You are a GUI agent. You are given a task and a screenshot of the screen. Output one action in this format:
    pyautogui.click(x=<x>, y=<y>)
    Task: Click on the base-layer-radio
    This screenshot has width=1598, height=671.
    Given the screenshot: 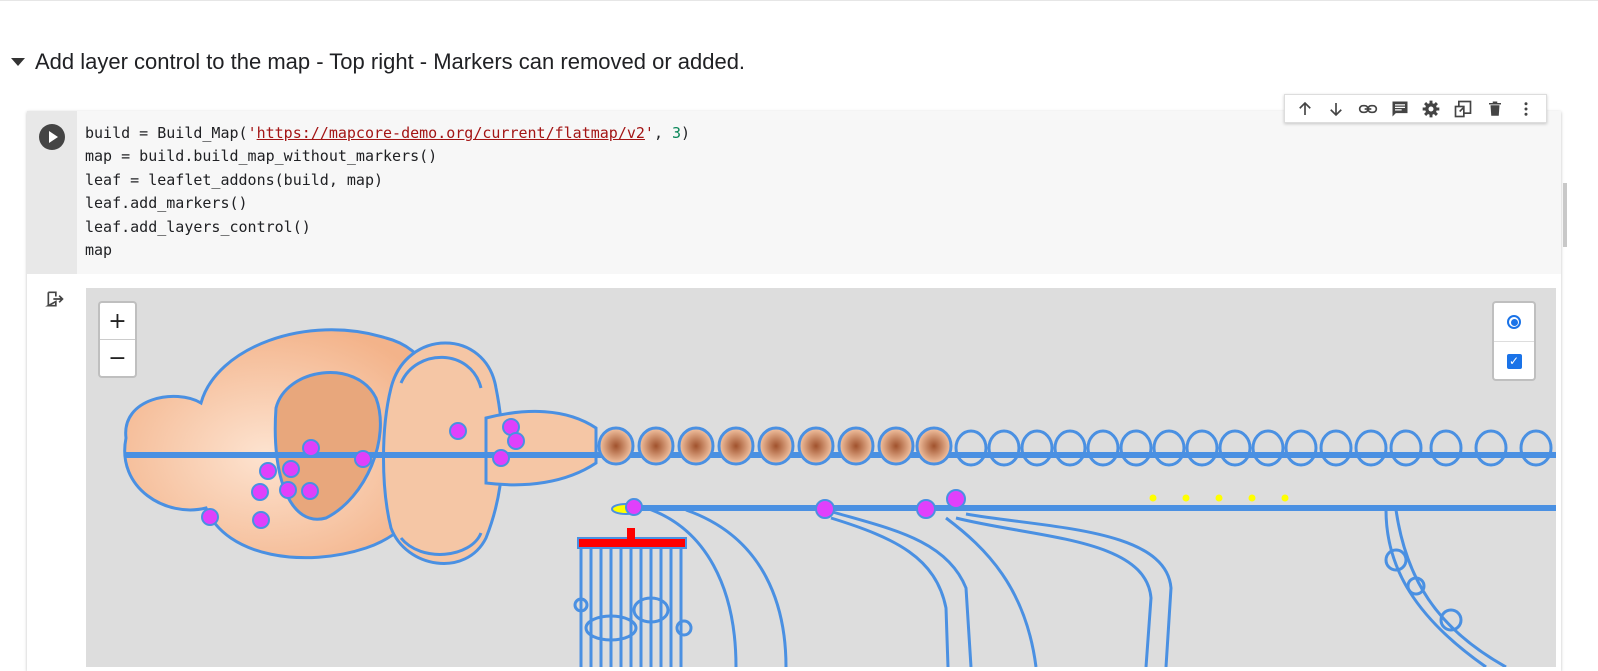 What is the action you would take?
    pyautogui.click(x=1514, y=322)
    